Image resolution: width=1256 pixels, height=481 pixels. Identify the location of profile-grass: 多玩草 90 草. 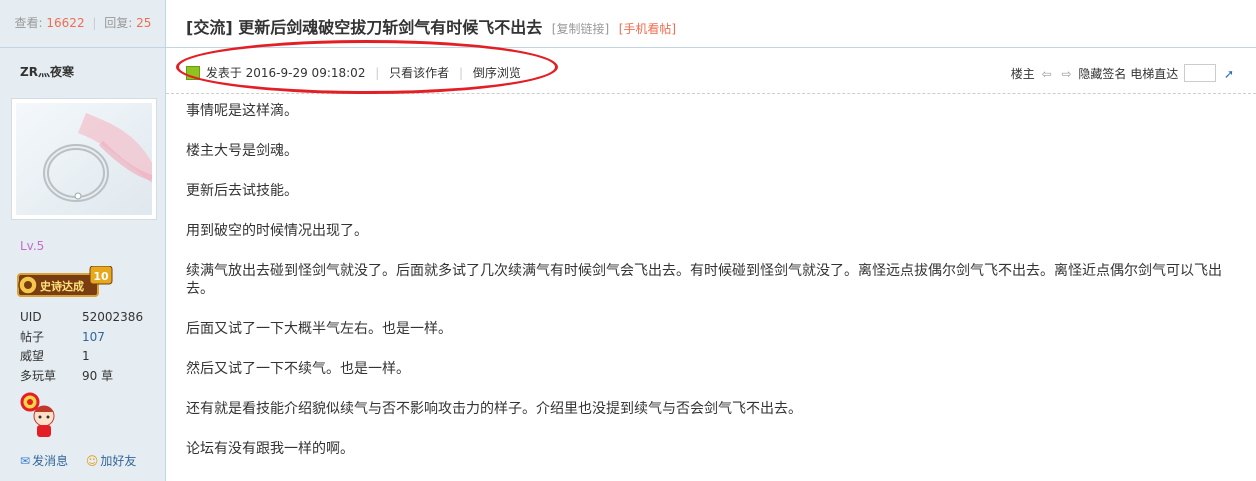
(67, 375).